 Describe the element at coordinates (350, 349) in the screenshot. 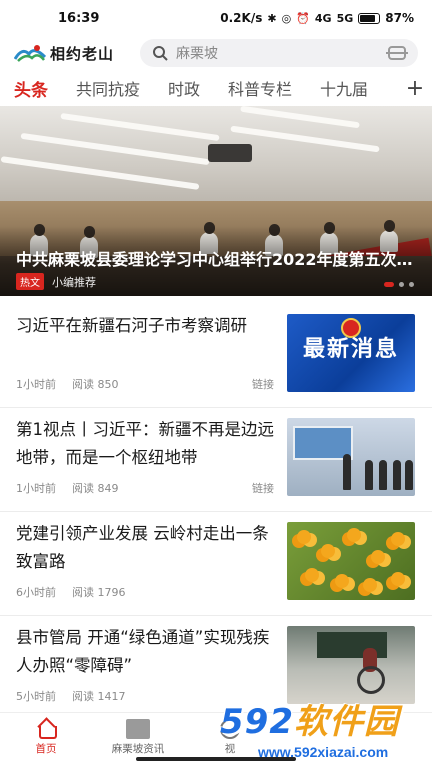

I see `thumb-latest-news-text: 最新消息` at that location.